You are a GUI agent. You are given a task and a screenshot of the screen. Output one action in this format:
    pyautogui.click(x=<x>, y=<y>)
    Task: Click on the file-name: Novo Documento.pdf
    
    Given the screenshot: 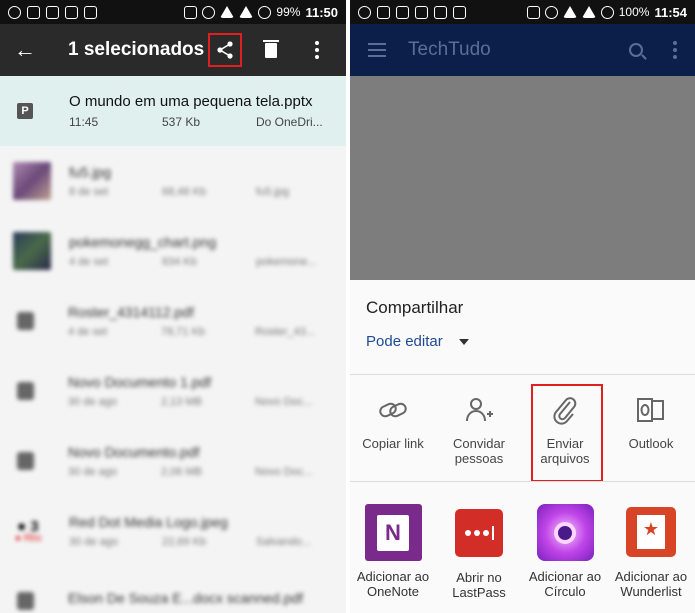 What is the action you would take?
    pyautogui.click(x=134, y=452)
    